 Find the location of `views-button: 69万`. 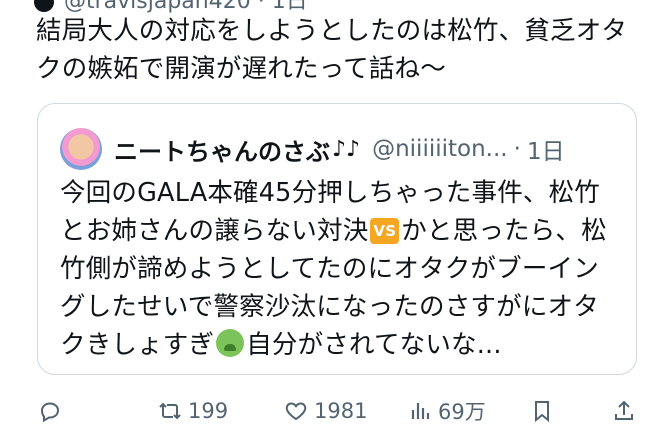

views-button: 69万 is located at coordinates (447, 411).